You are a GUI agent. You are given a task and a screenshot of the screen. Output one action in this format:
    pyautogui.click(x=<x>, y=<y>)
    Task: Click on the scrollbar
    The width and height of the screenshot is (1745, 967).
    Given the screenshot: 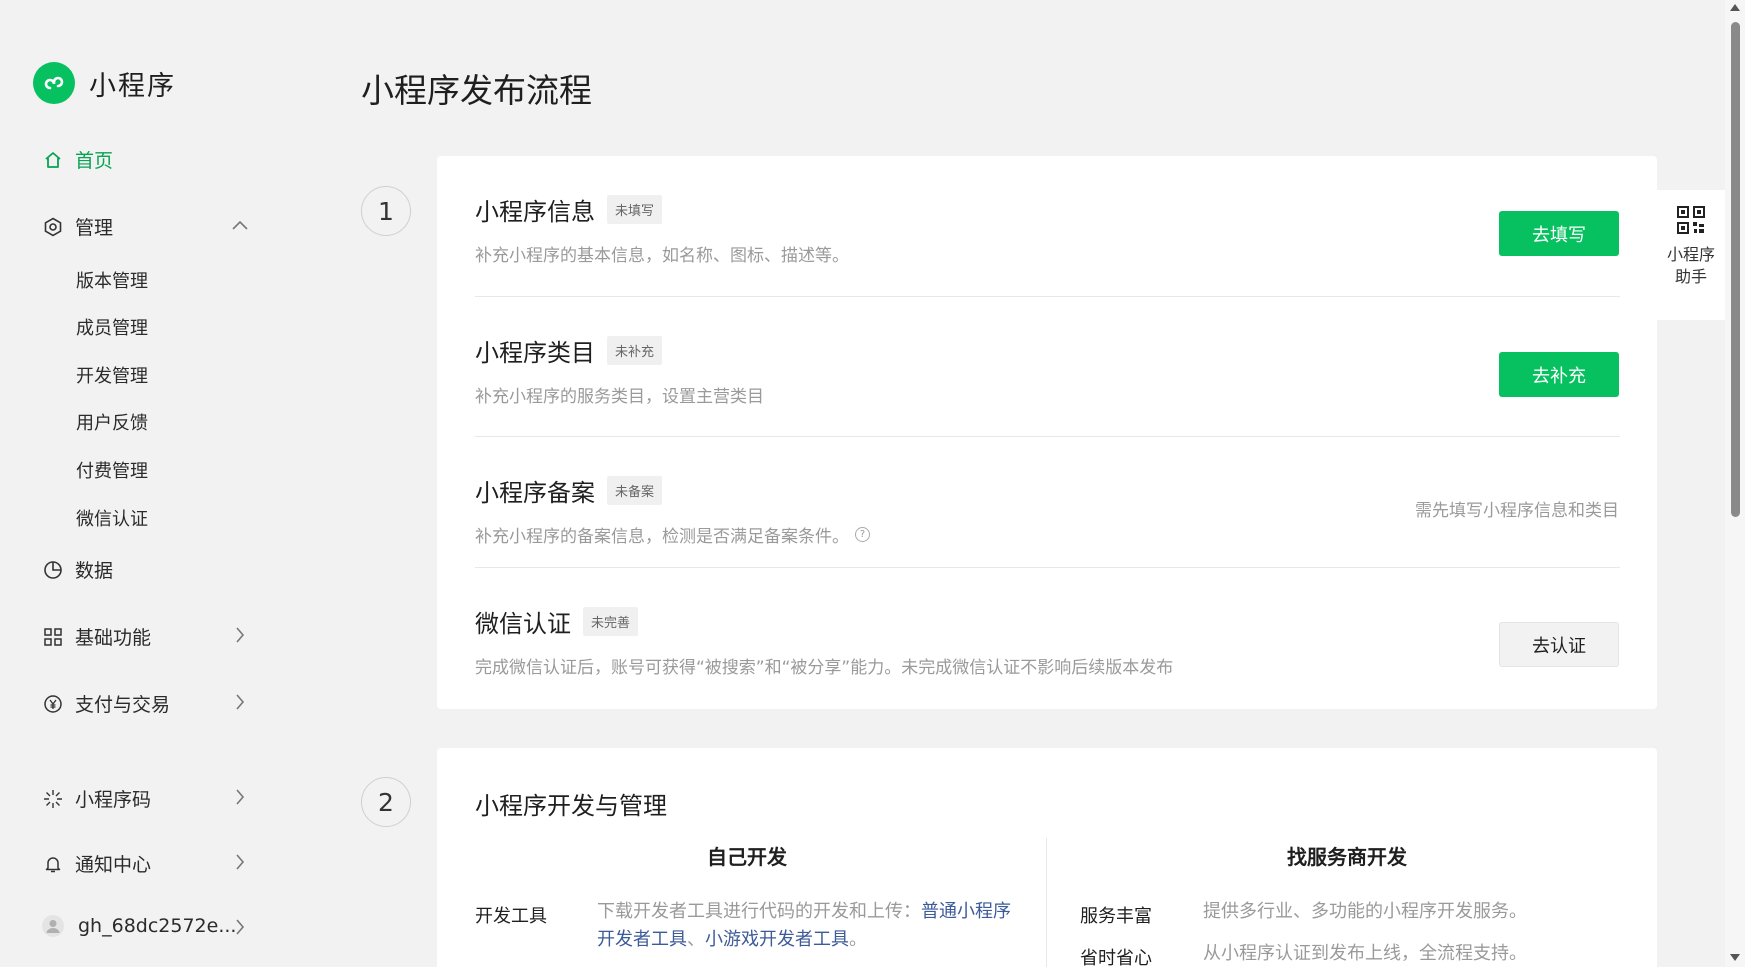 What is the action you would take?
    pyautogui.click(x=1735, y=483)
    